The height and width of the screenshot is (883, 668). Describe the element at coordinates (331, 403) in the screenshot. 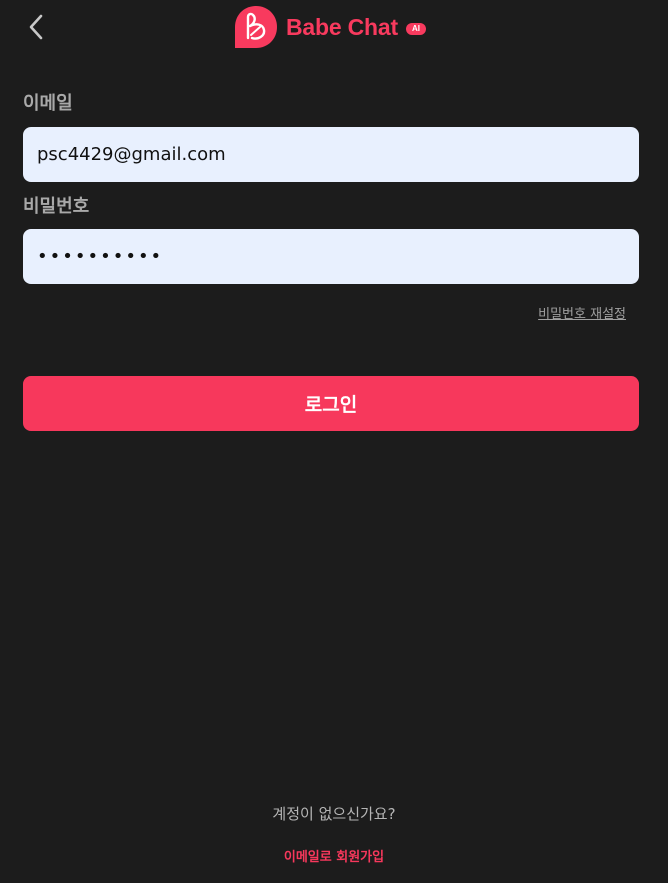

I see `login-button: 로그인` at that location.